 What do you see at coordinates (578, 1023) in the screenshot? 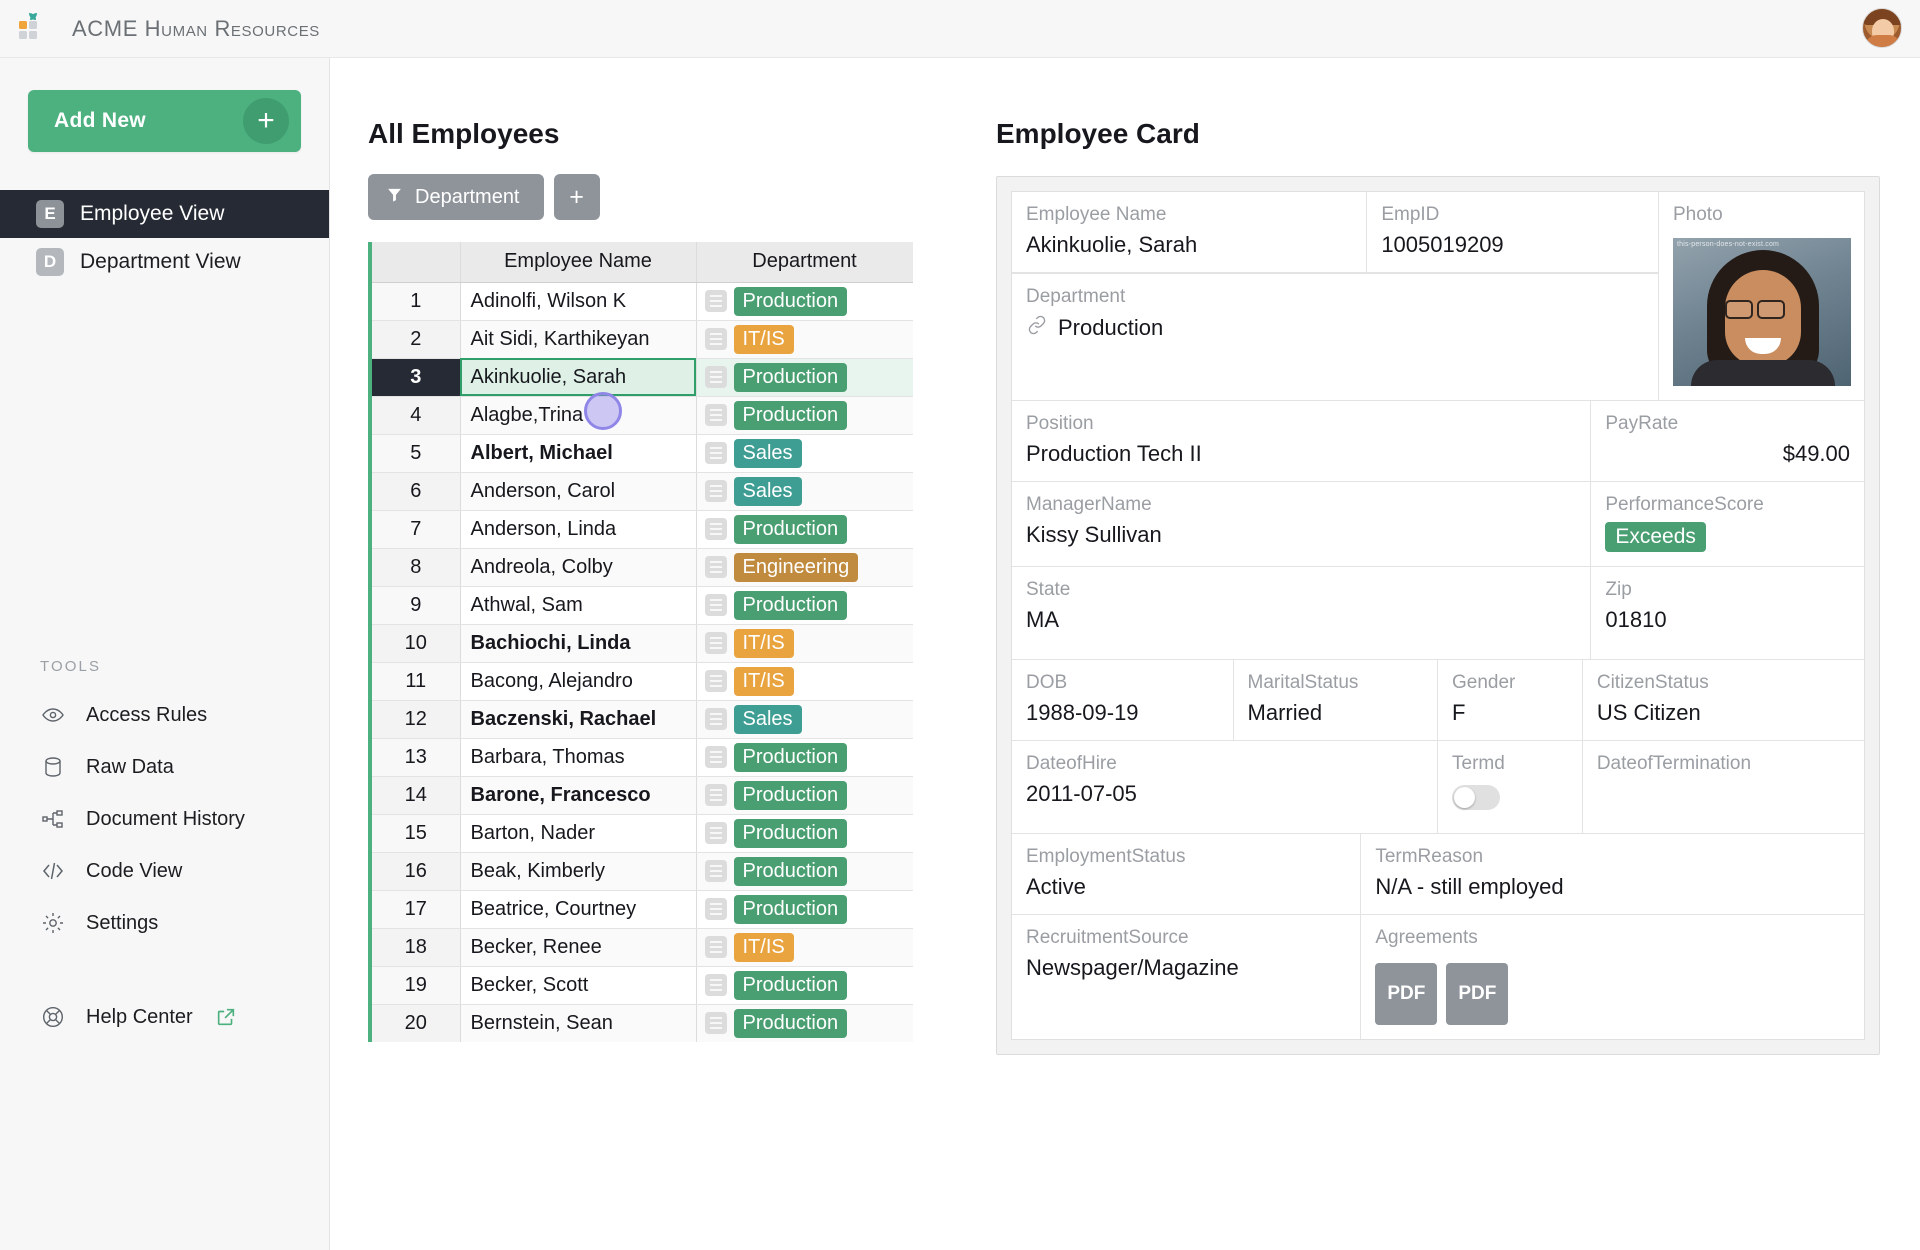
I see `employee-name-cell: Bernstein, Sean` at bounding box center [578, 1023].